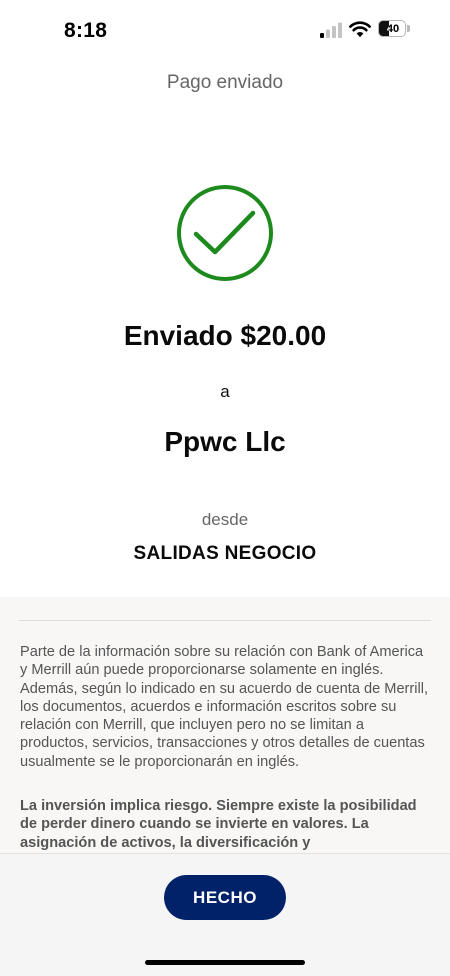 The height and width of the screenshot is (976, 450). I want to click on divider, so click(225, 620).